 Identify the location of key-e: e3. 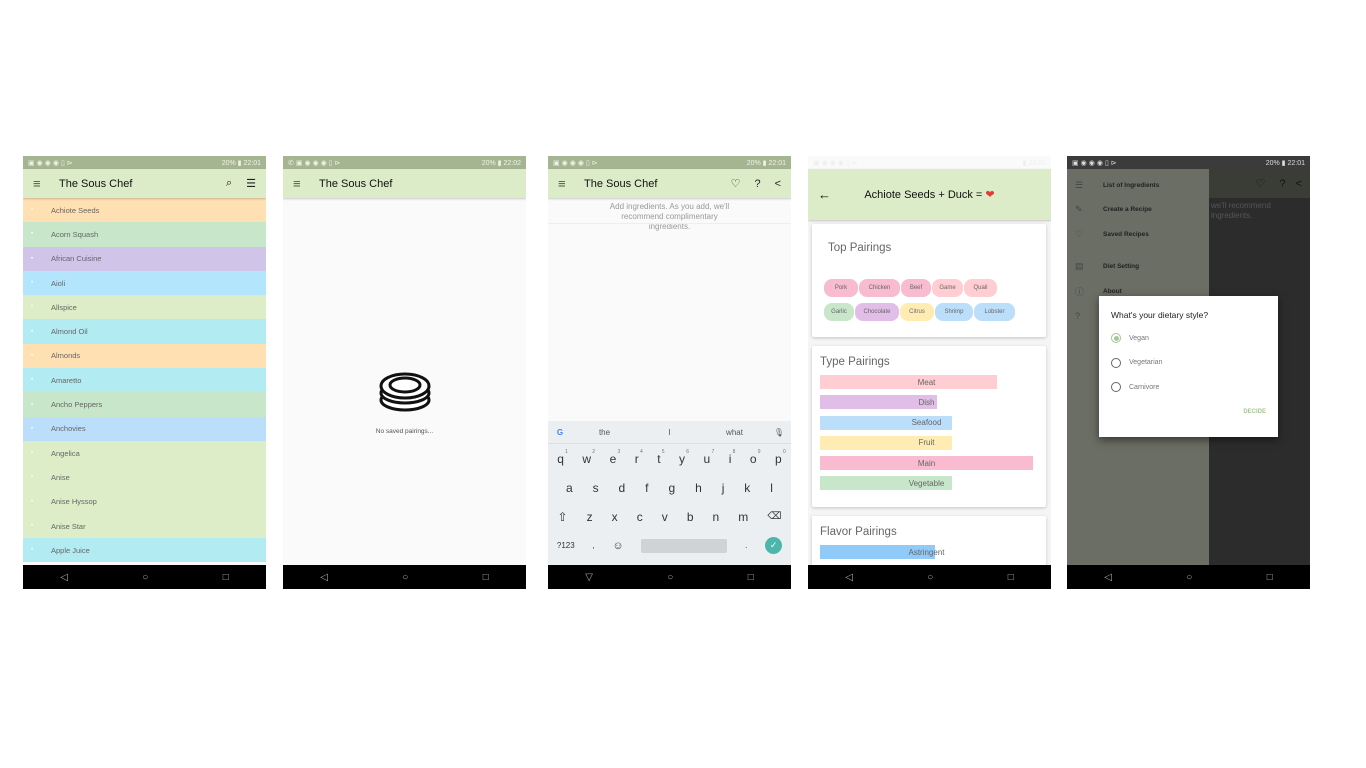
(615, 457).